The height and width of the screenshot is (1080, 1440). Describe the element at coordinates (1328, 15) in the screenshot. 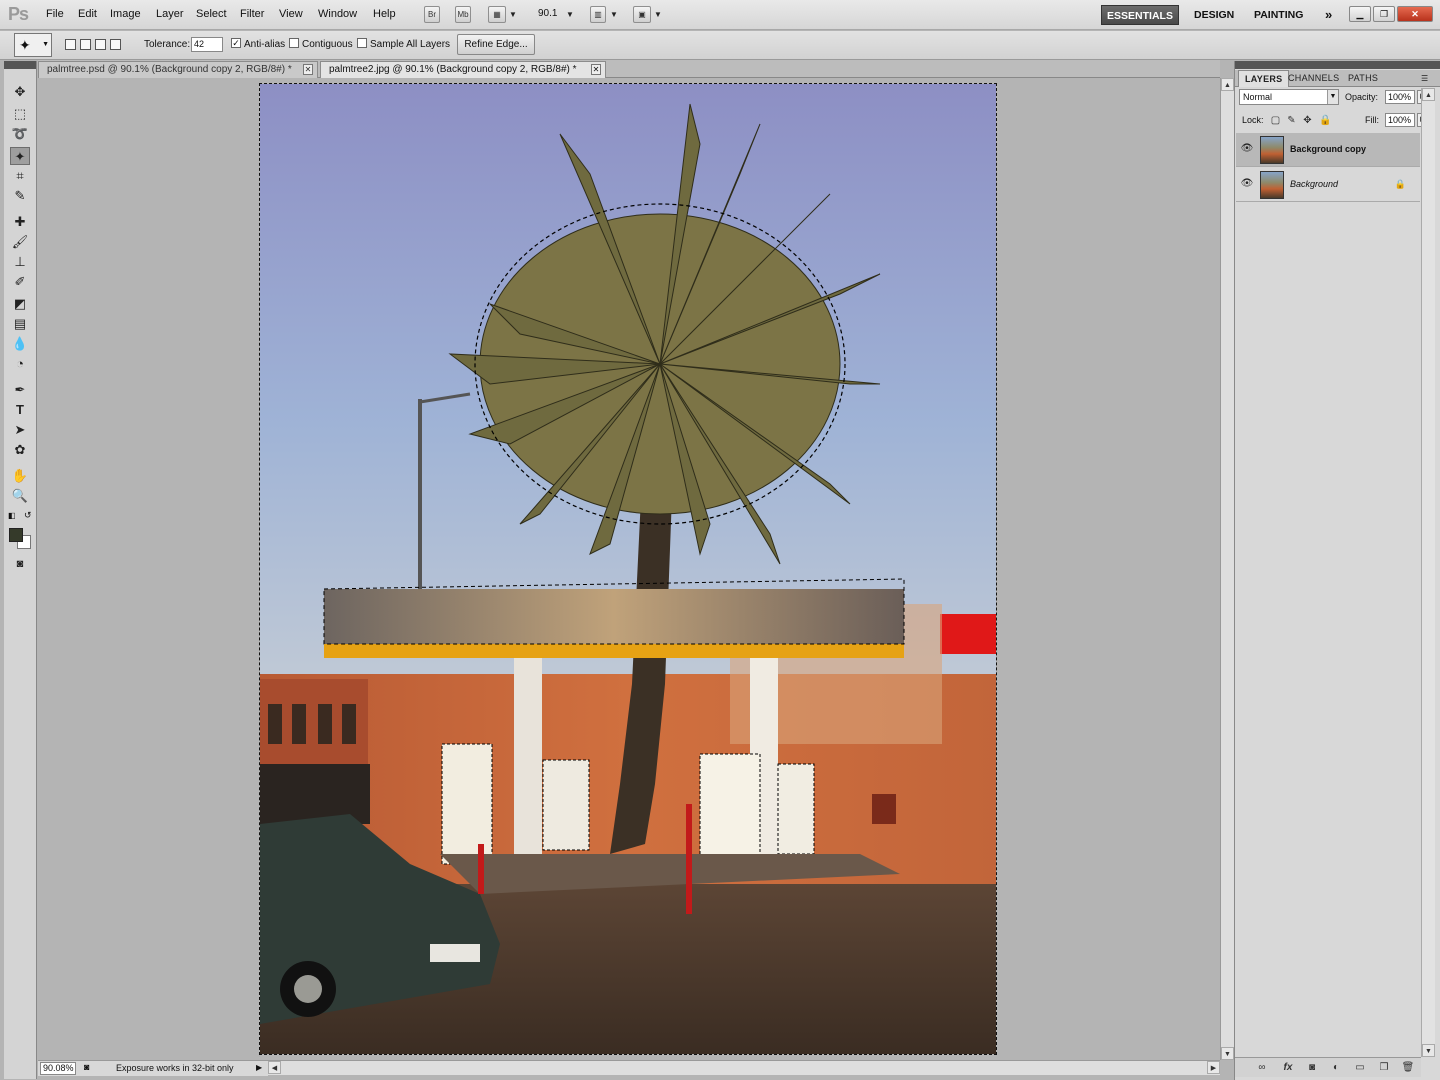

I see `more-workspaces-icon: »` at that location.